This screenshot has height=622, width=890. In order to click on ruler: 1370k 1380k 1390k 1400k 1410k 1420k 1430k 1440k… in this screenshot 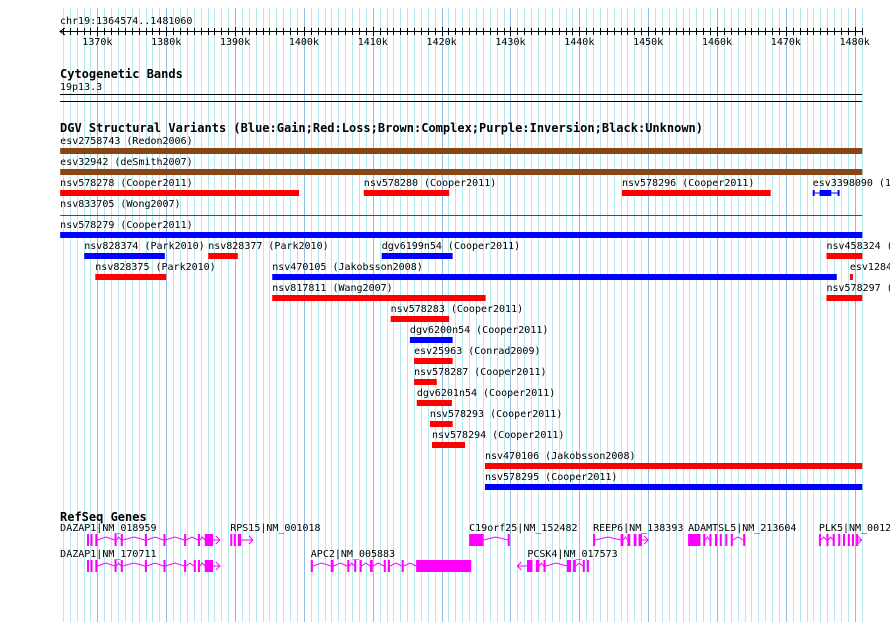, I will do `click(464, 37)`.